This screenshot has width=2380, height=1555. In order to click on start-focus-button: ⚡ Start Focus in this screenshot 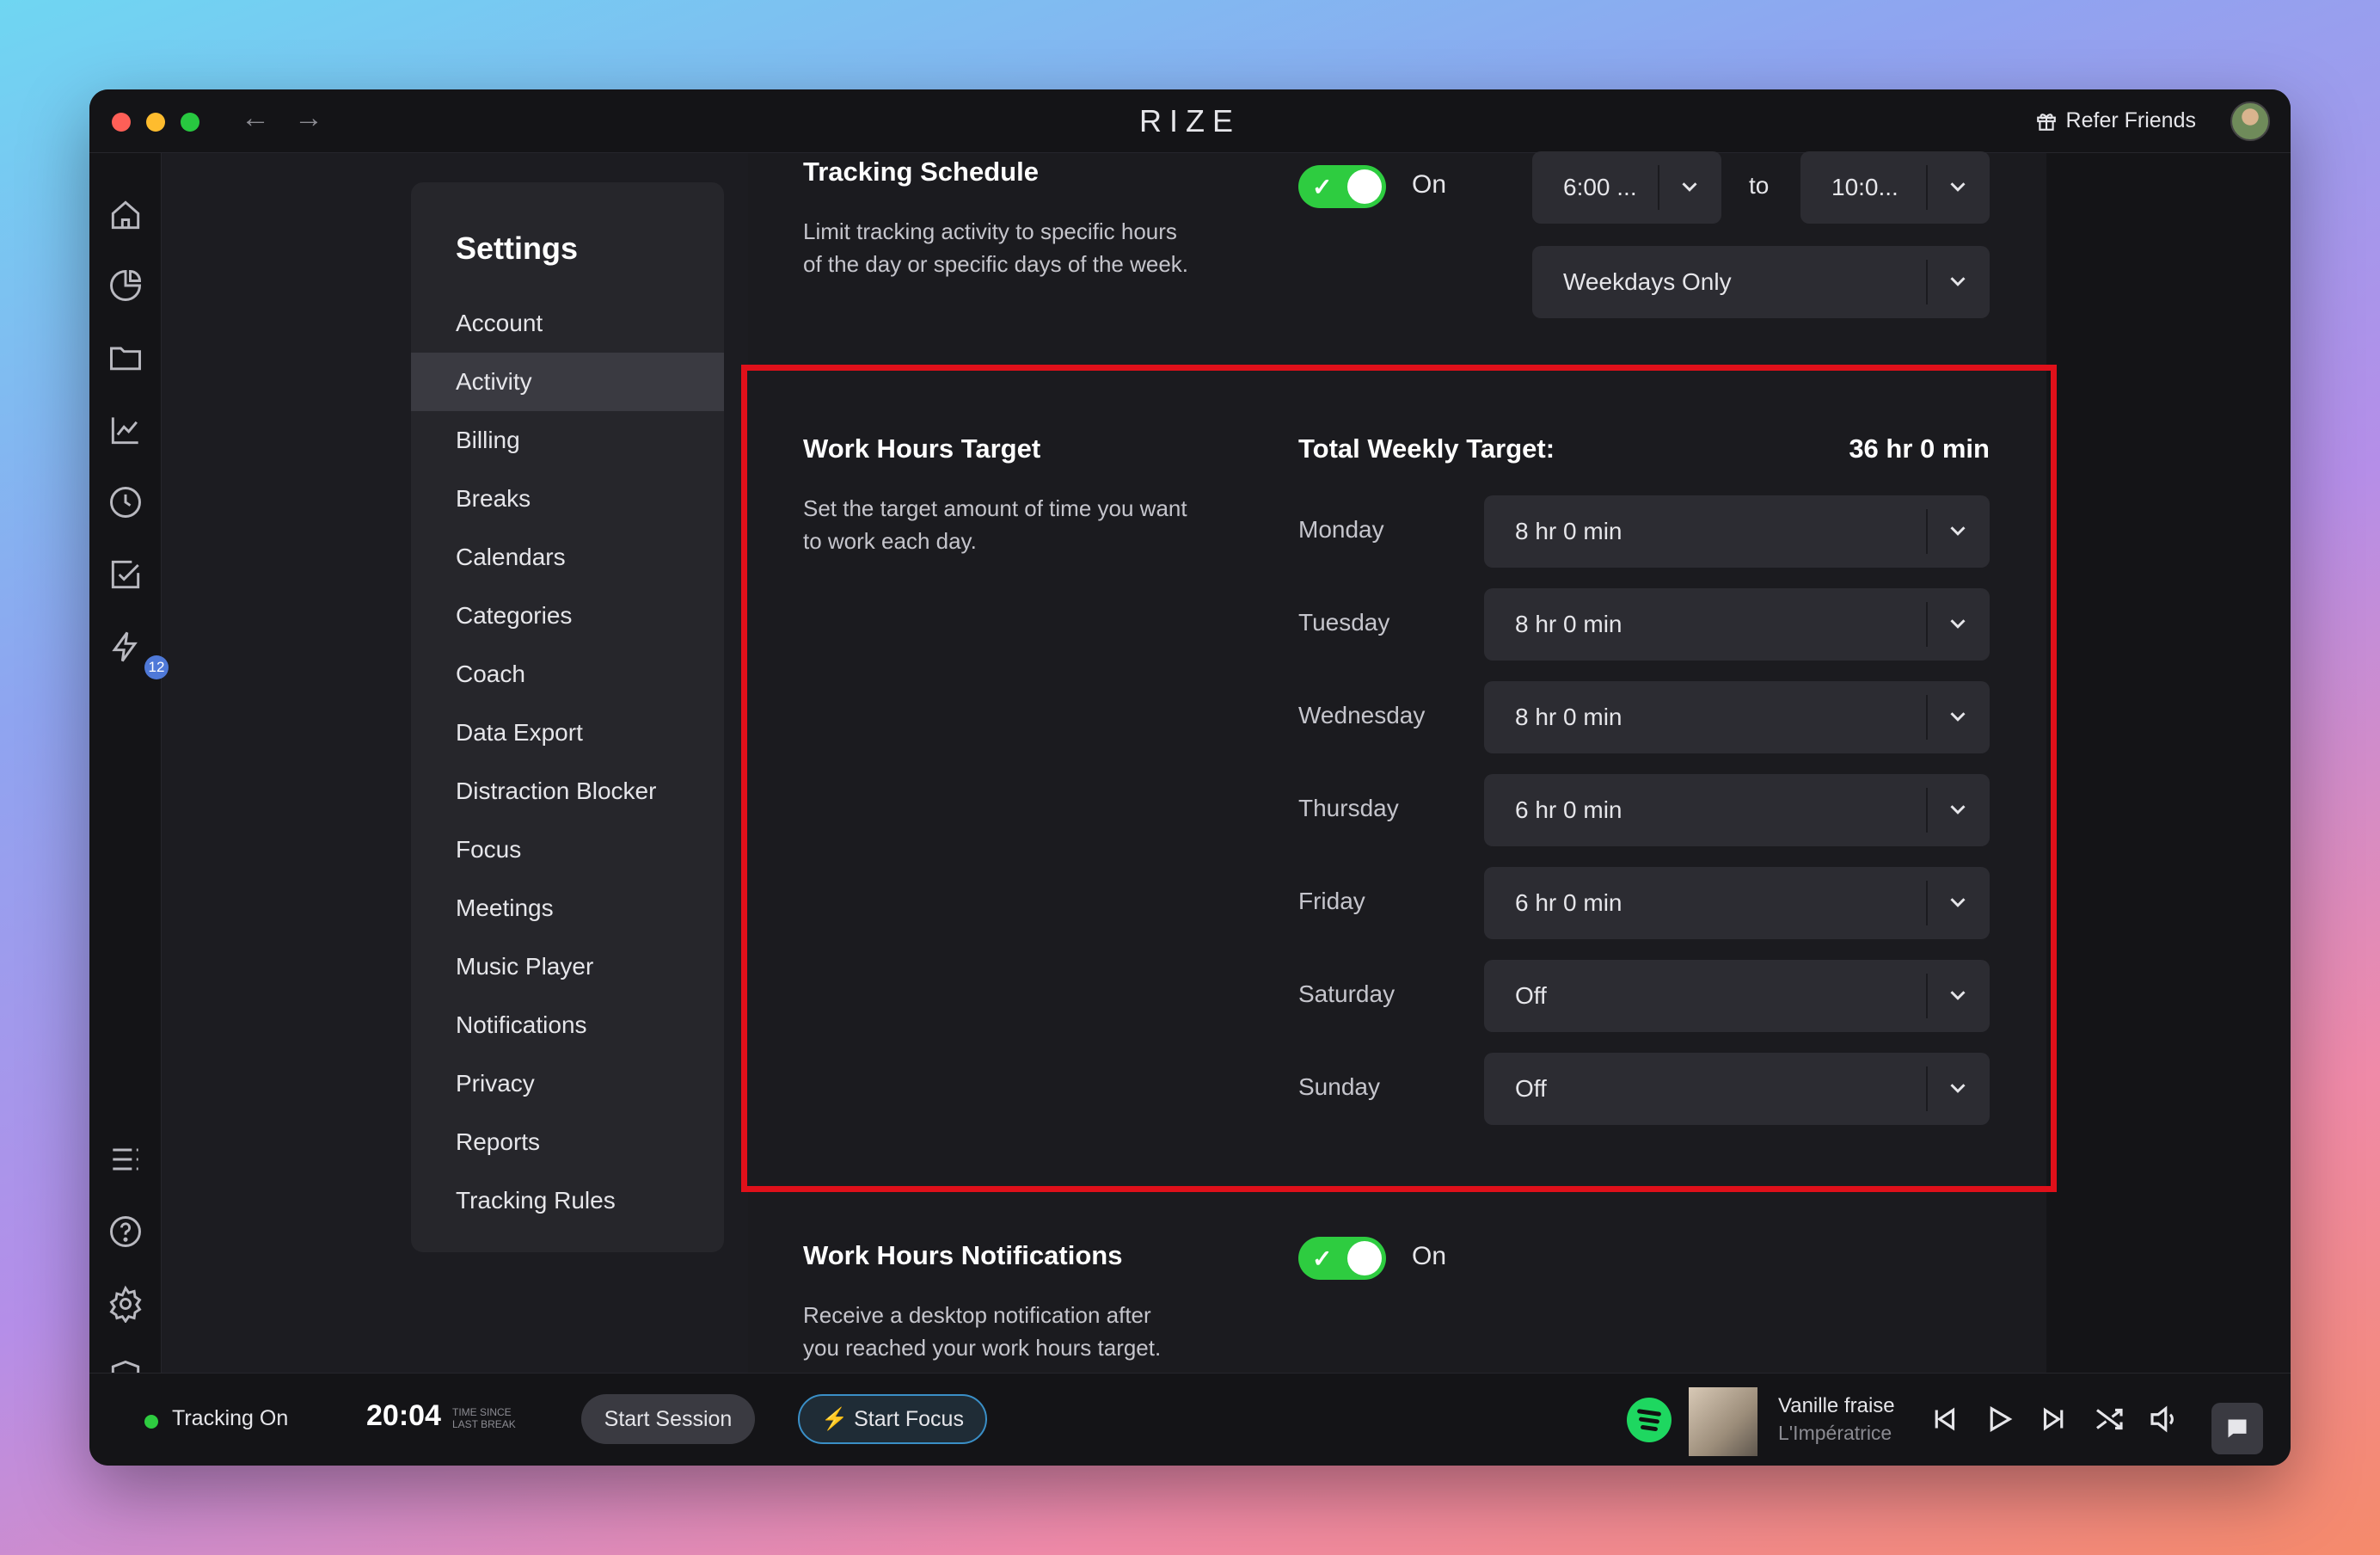, I will do `click(892, 1419)`.